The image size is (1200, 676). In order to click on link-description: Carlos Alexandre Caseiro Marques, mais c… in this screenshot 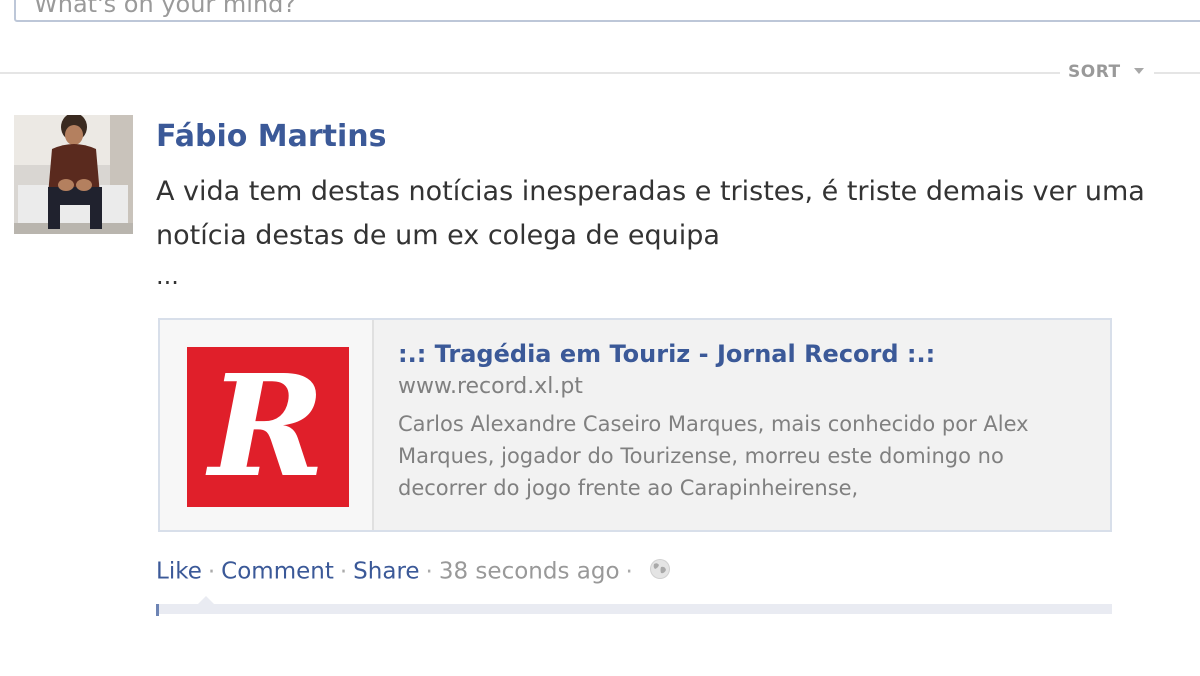, I will do `click(713, 456)`.